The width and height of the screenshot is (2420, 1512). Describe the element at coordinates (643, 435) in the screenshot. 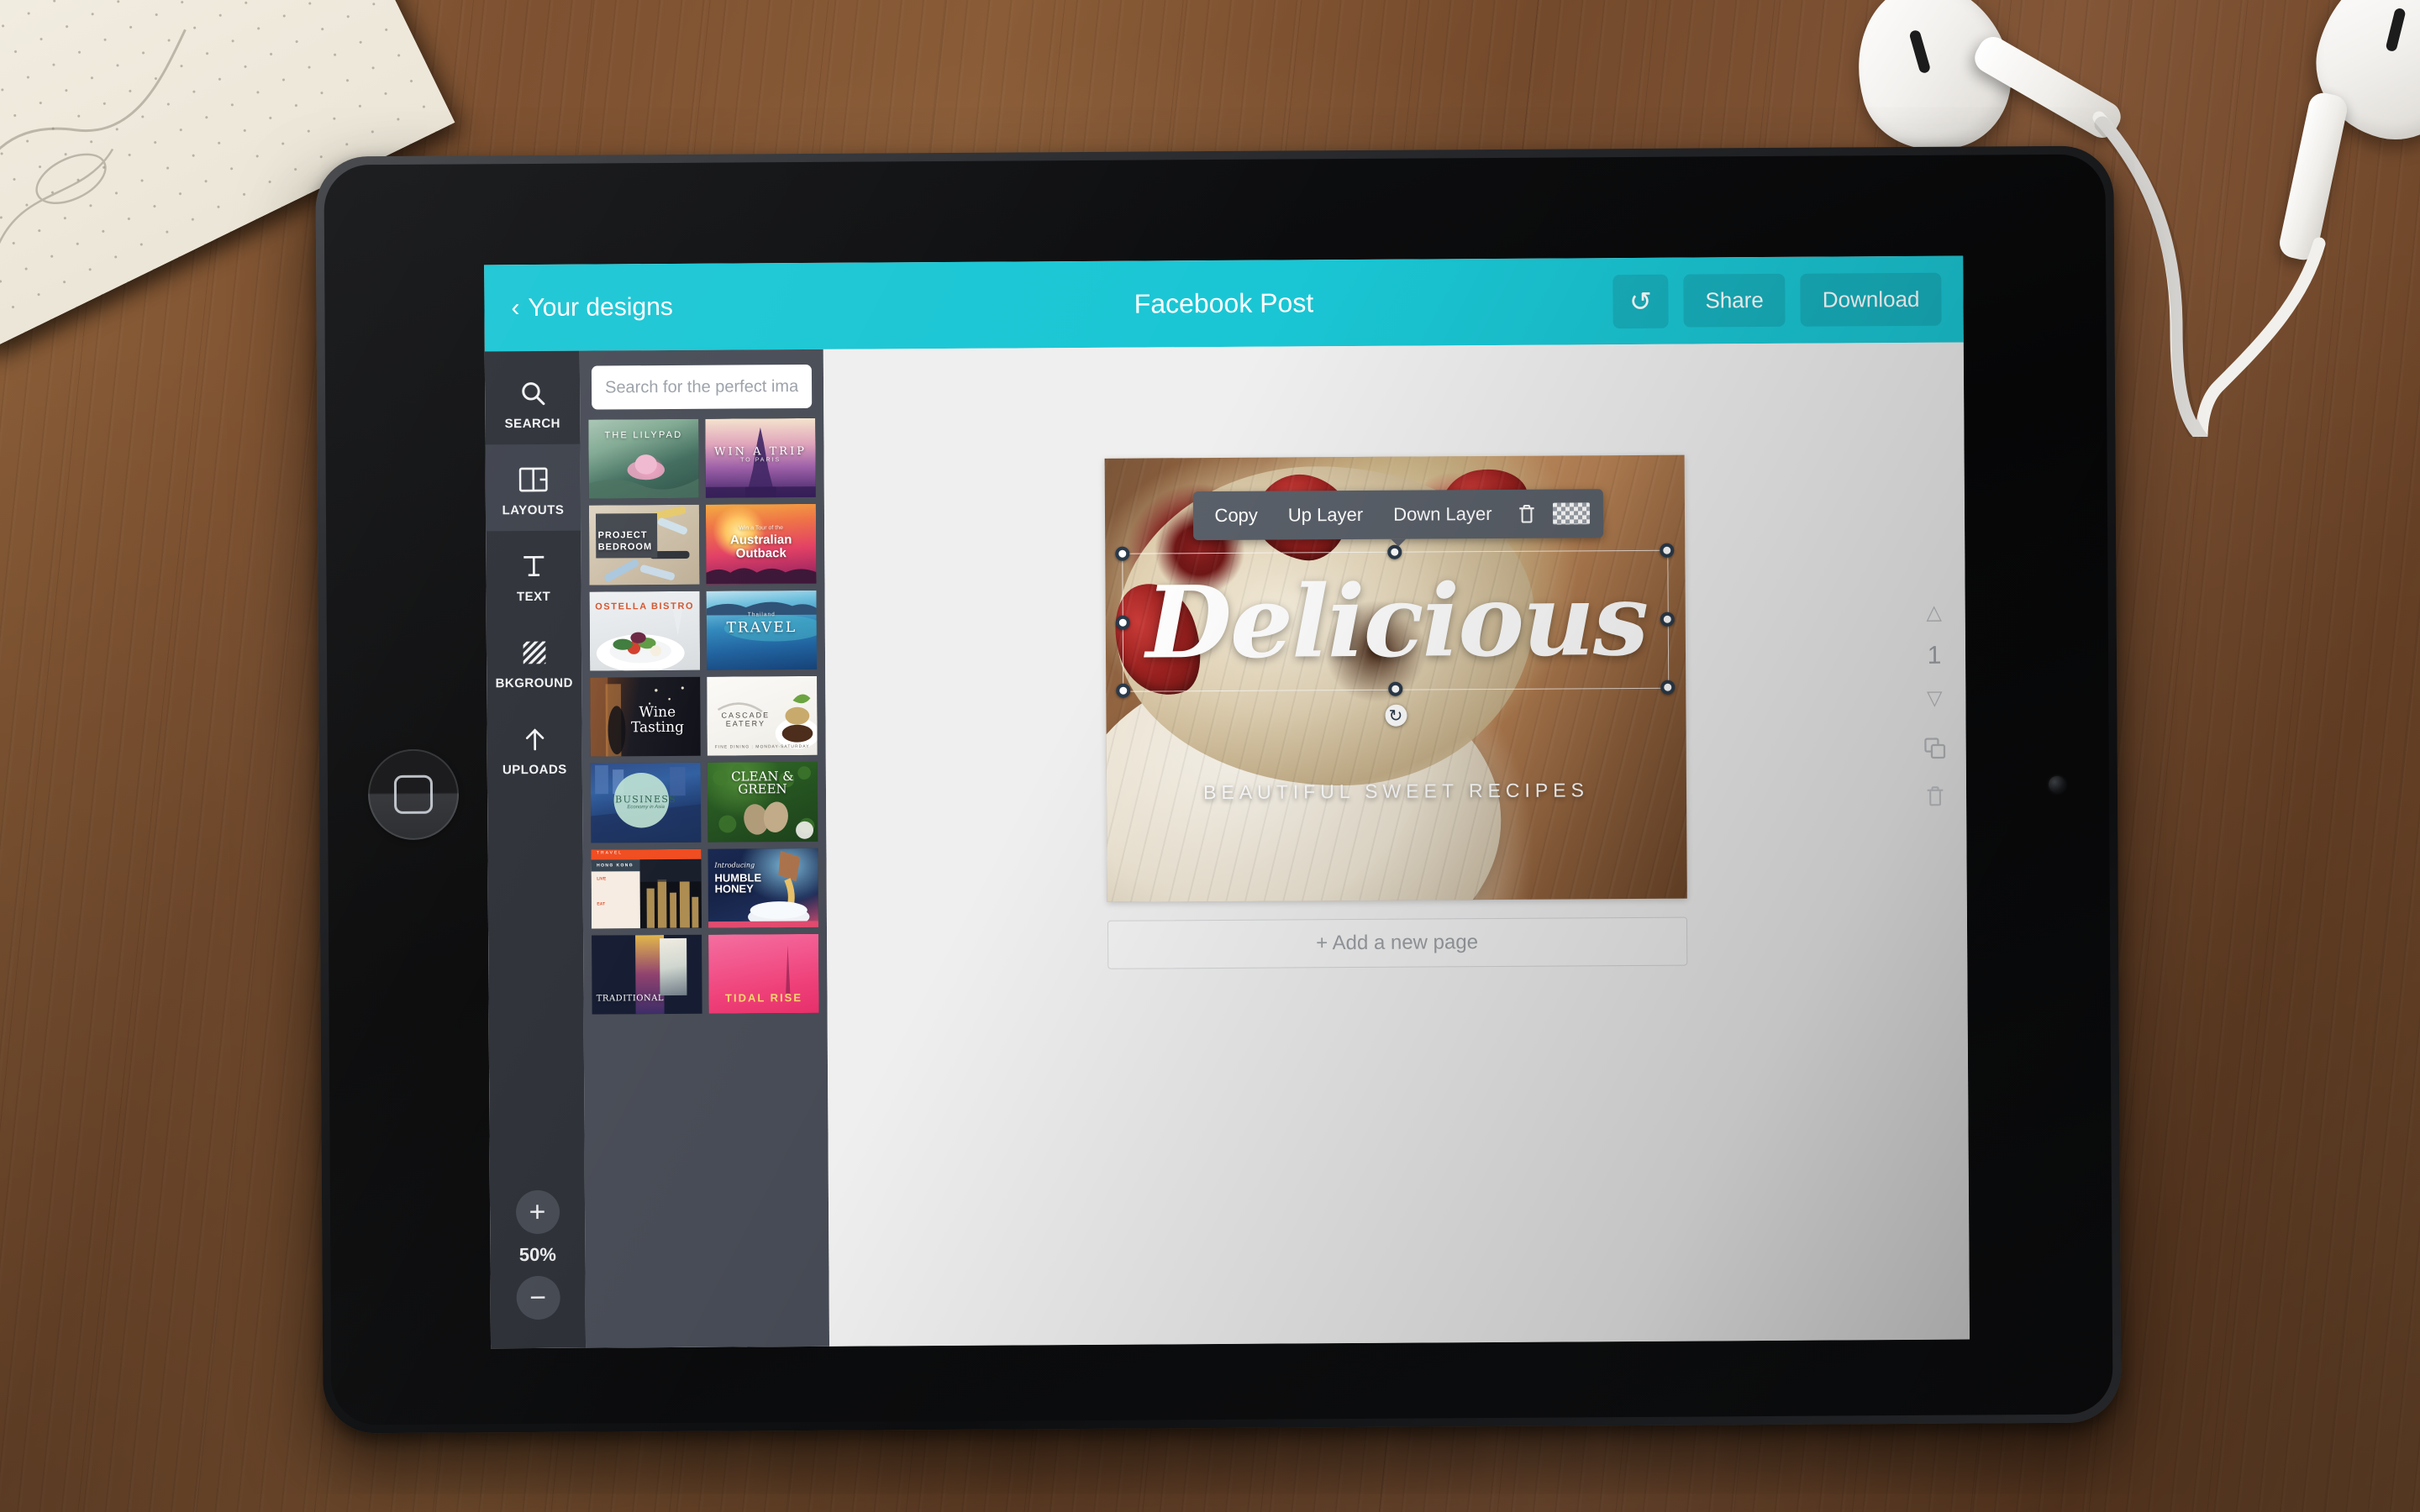

I see `template-title: THE LILYPAD` at that location.